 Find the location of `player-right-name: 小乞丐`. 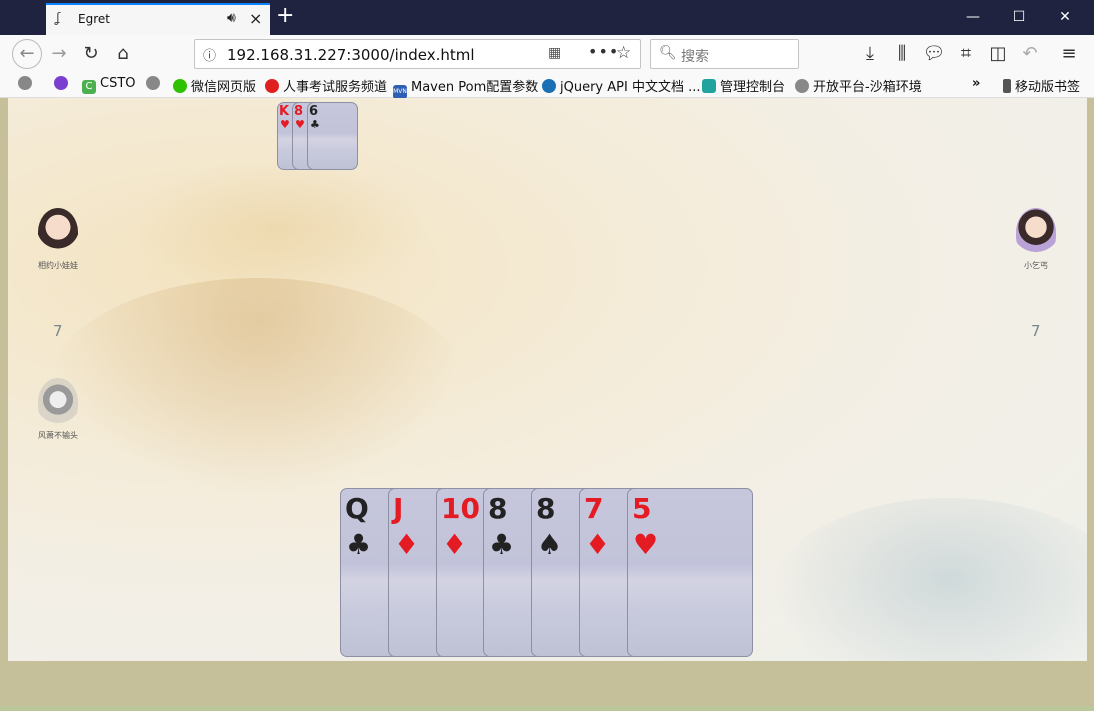

player-right-name: 小乞丐 is located at coordinates (1036, 265).